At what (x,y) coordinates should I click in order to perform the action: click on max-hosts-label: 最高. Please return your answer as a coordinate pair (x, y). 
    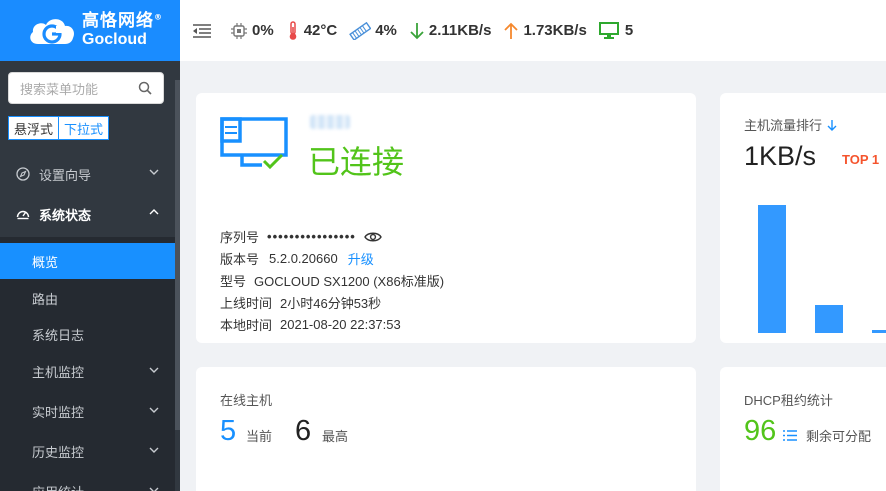
    Looking at the image, I should click on (335, 436).